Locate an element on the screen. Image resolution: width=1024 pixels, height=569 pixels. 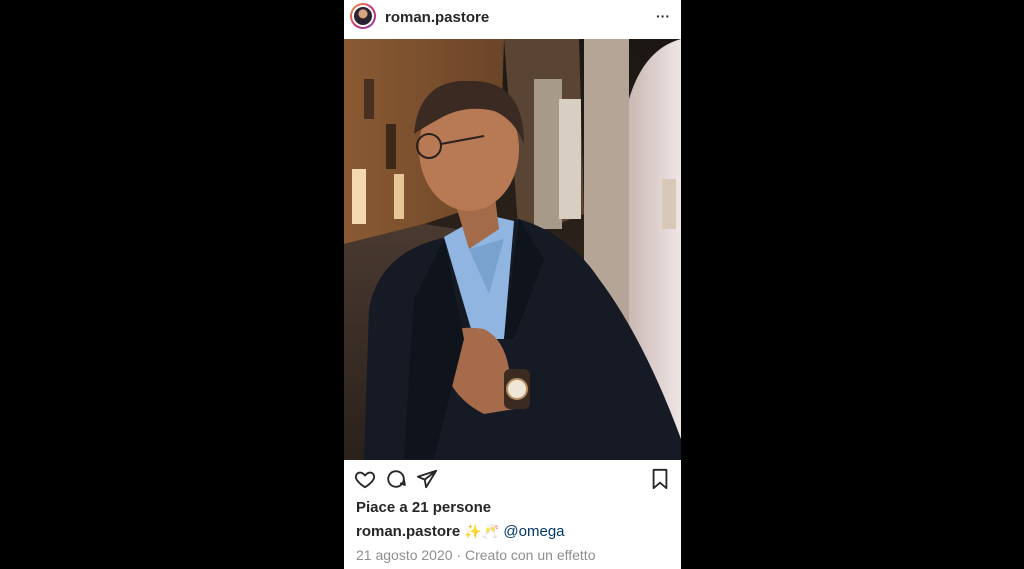
caption-emojis: ✨🥂 is located at coordinates (482, 531).